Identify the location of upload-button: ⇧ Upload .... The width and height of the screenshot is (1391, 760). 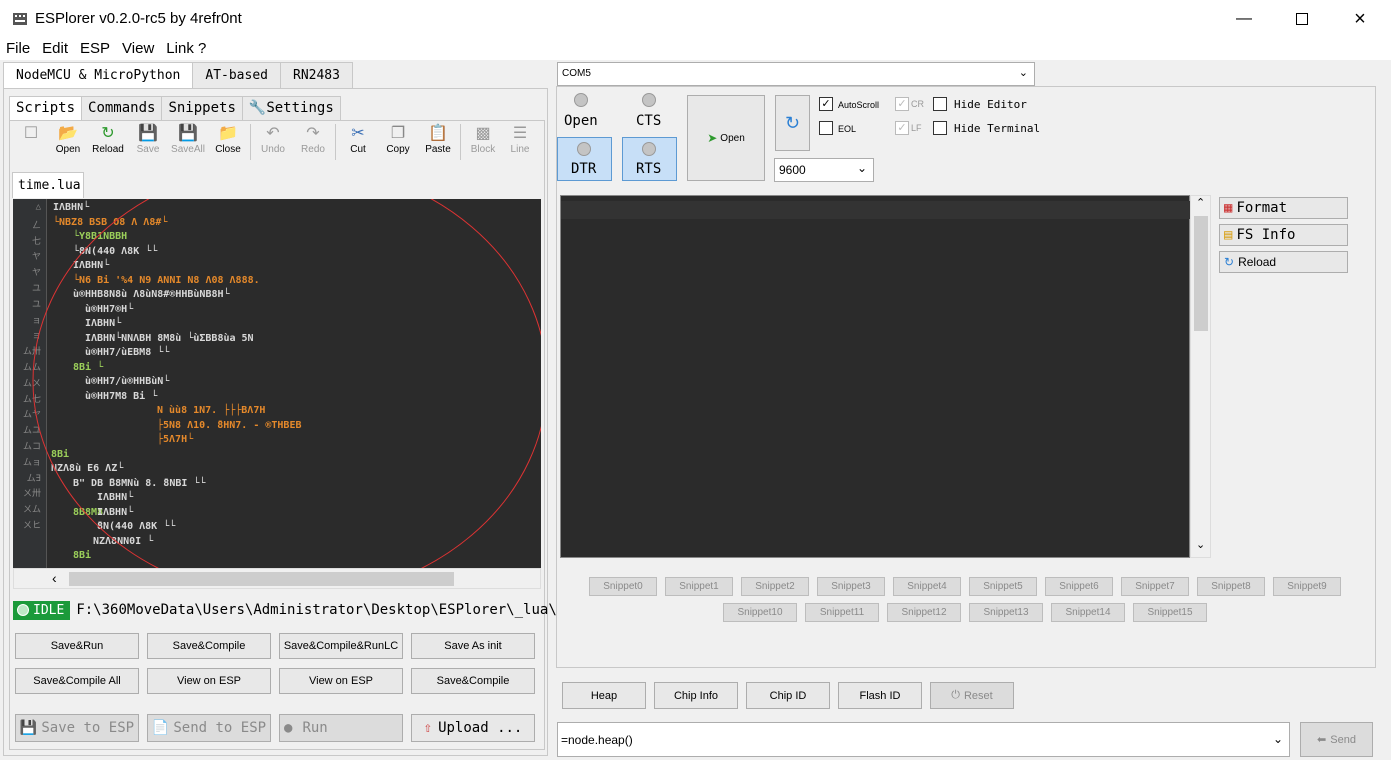
(473, 728).